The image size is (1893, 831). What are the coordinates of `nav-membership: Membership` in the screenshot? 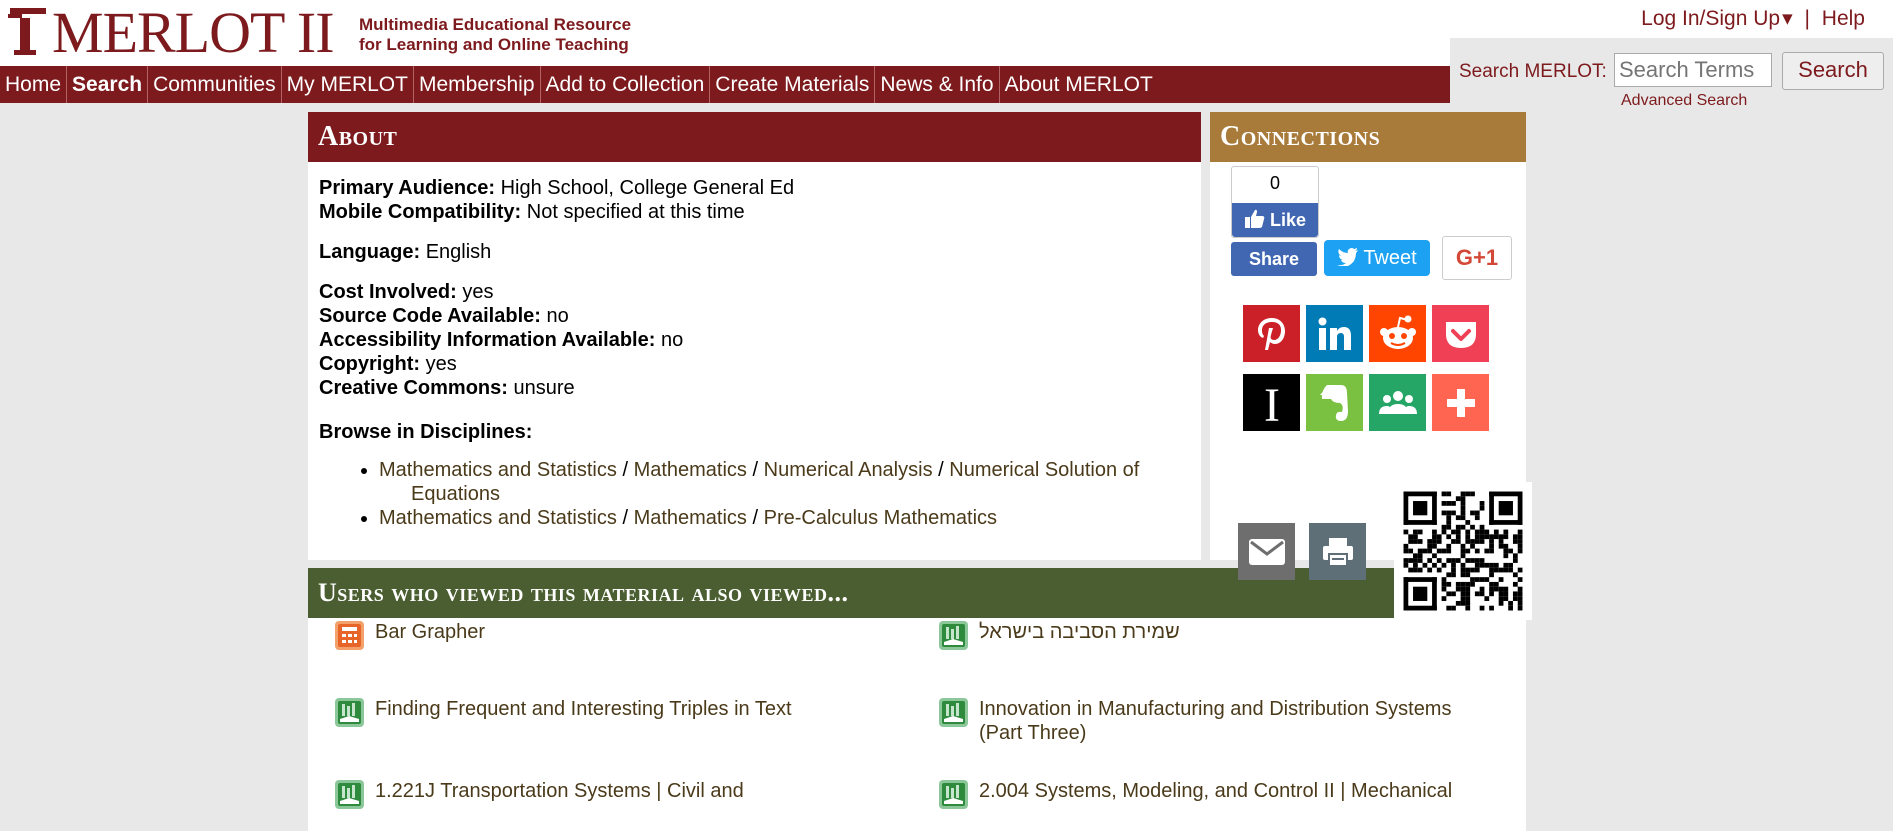 It's located at (477, 84).